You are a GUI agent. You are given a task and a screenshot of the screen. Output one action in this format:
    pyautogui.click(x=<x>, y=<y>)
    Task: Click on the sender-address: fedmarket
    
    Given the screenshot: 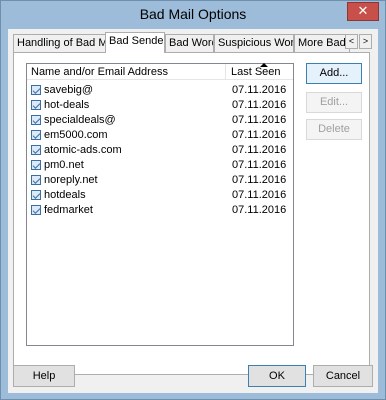 What is the action you would take?
    pyautogui.click(x=68, y=210)
    